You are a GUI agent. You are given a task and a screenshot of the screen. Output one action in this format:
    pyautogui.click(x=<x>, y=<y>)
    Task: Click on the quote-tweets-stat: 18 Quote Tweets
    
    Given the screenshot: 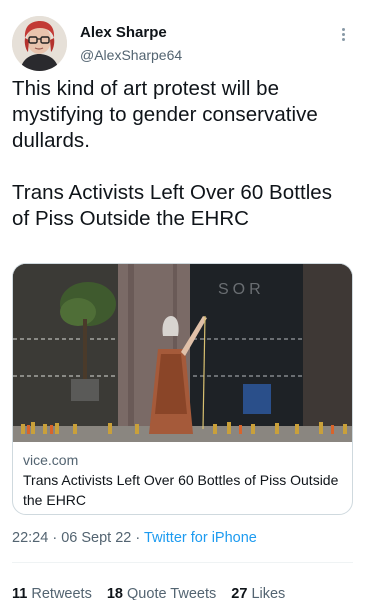 What is the action you would take?
    pyautogui.click(x=161, y=593)
    